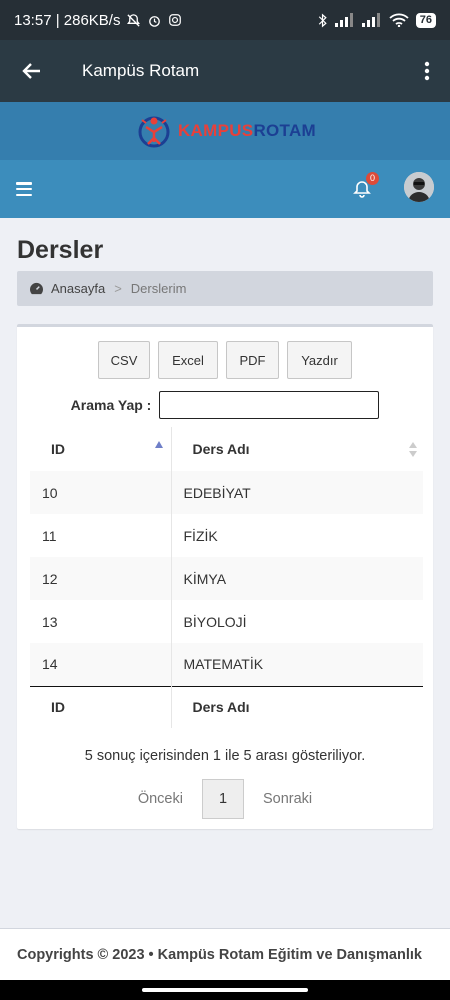 The height and width of the screenshot is (1000, 450). I want to click on arrow-left-icon, so click(31, 71).